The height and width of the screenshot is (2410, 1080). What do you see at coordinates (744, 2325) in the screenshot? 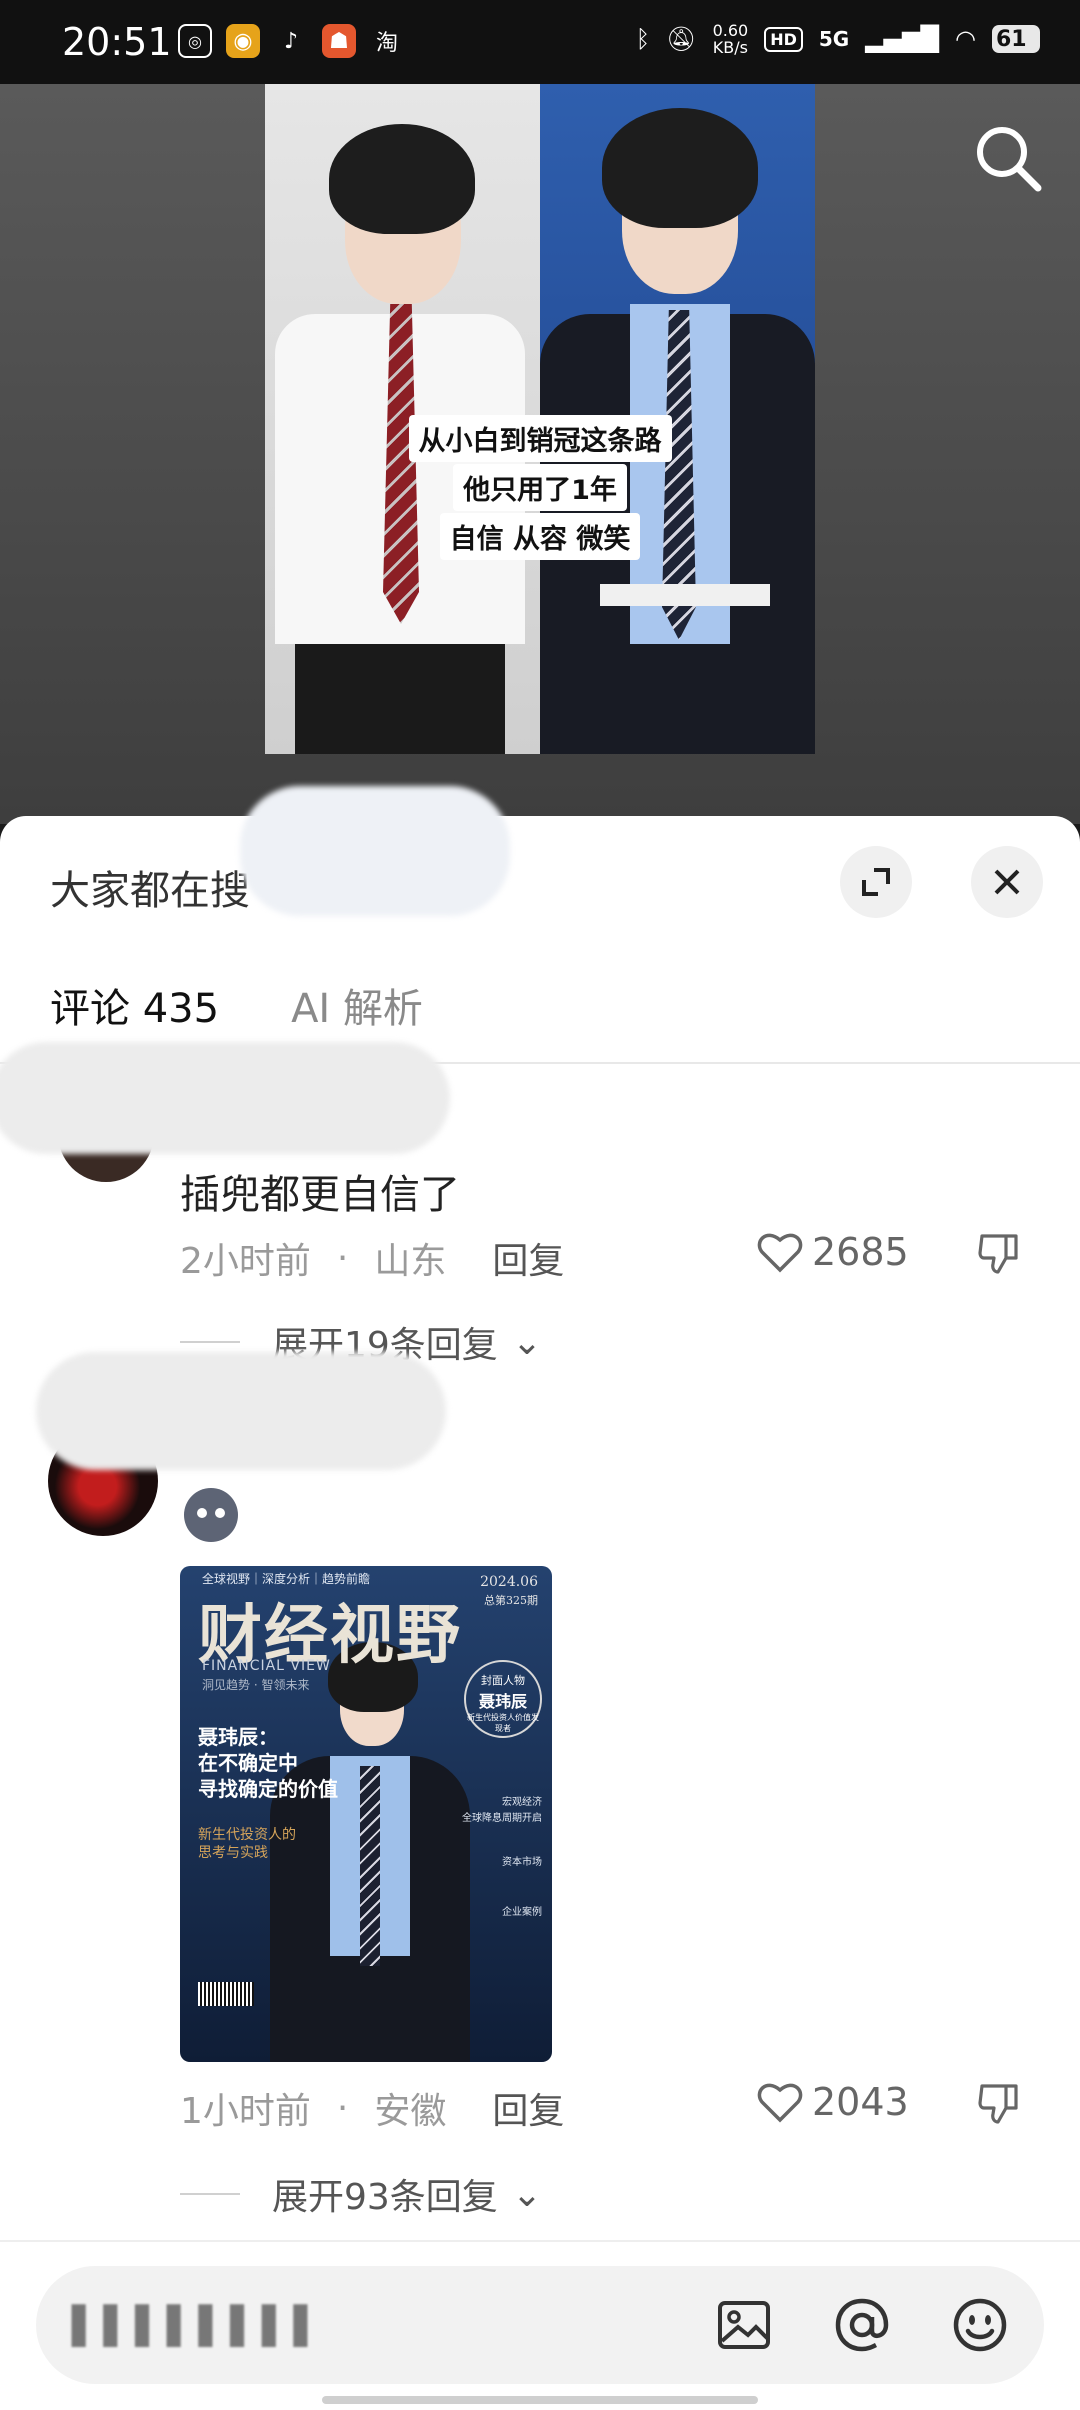
I see `image-icon` at bounding box center [744, 2325].